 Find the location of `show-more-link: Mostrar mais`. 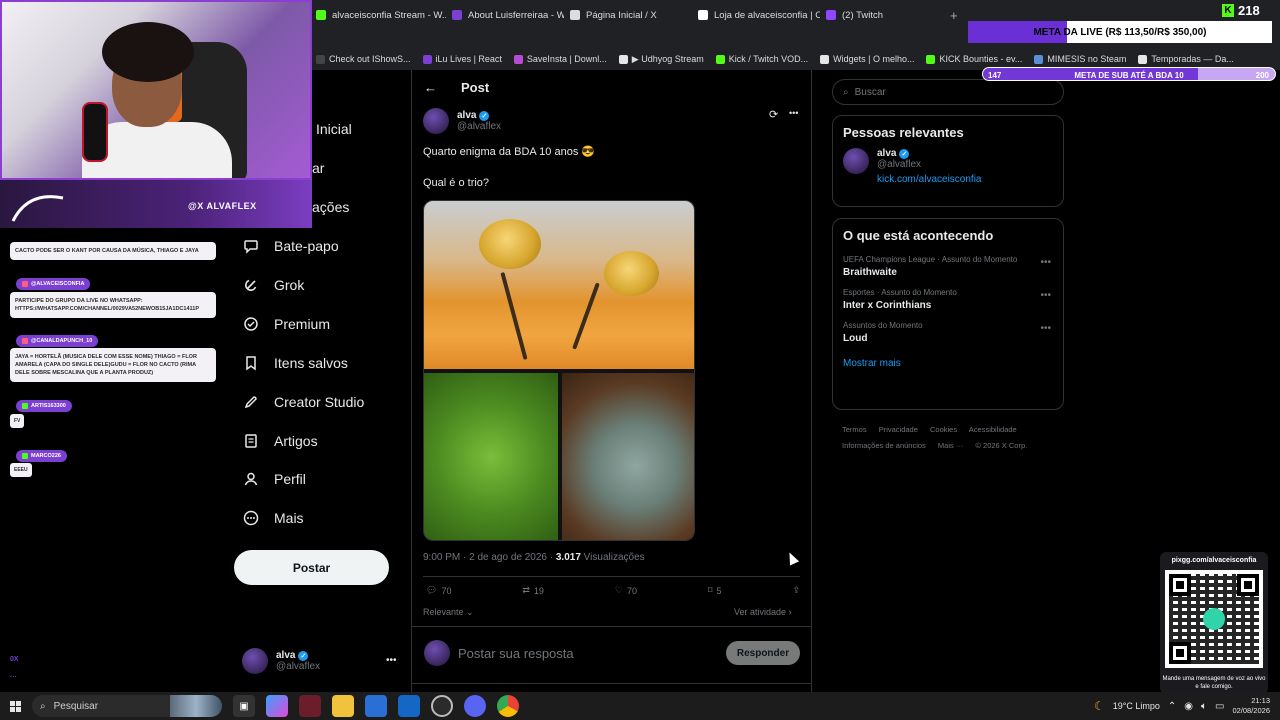

show-more-link: Mostrar mais is located at coordinates (948, 365).